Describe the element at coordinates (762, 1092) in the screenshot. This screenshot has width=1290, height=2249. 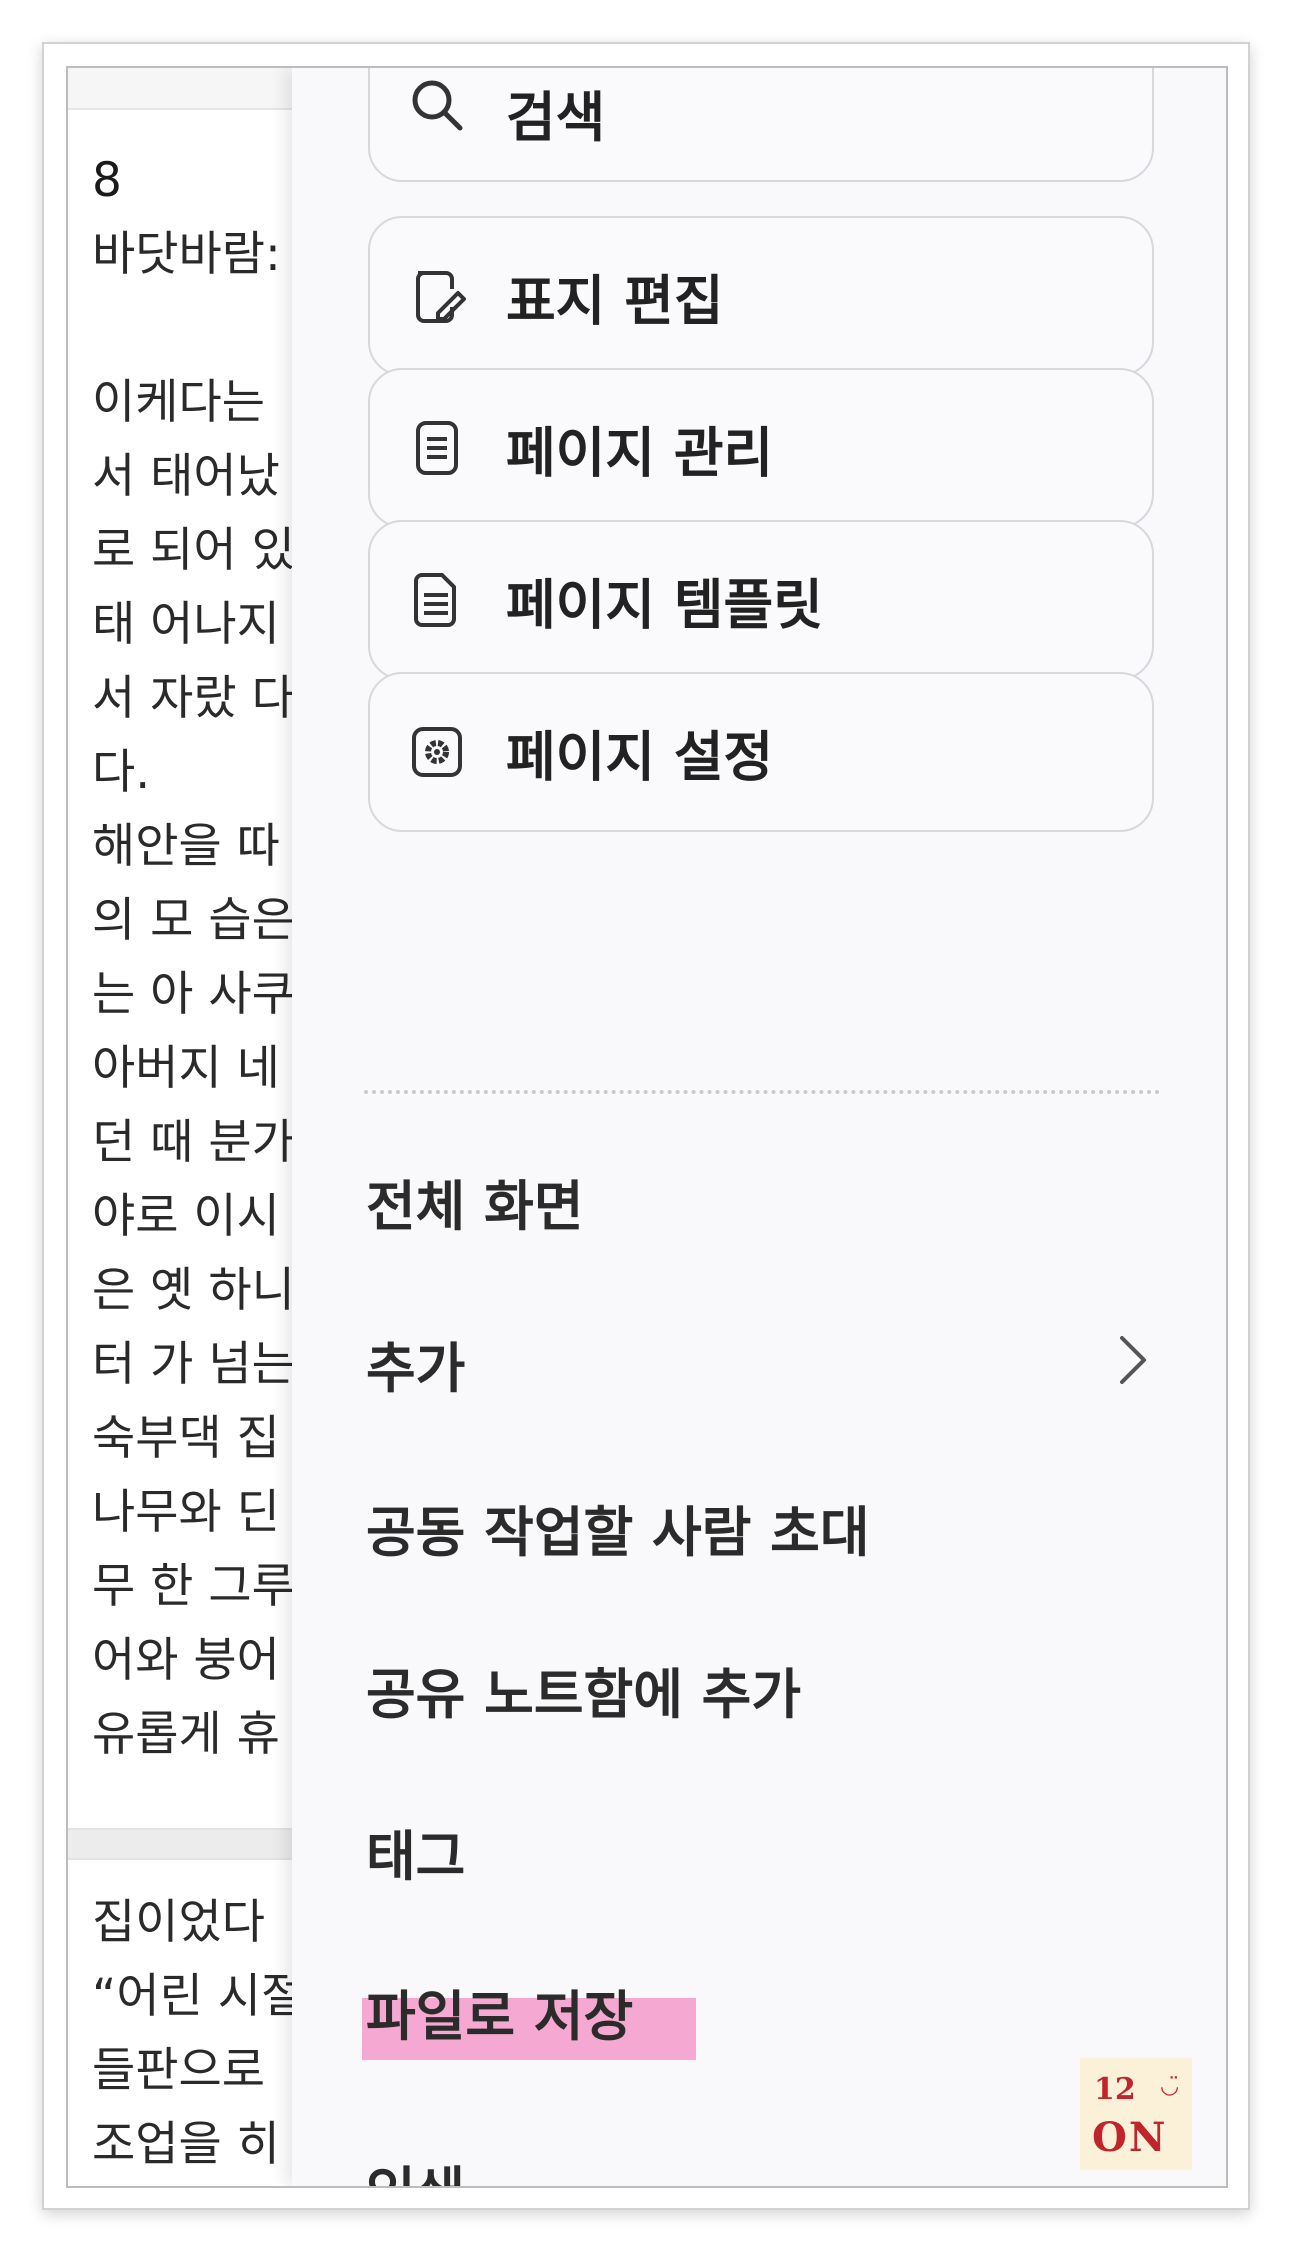
I see `menu-separator` at that location.